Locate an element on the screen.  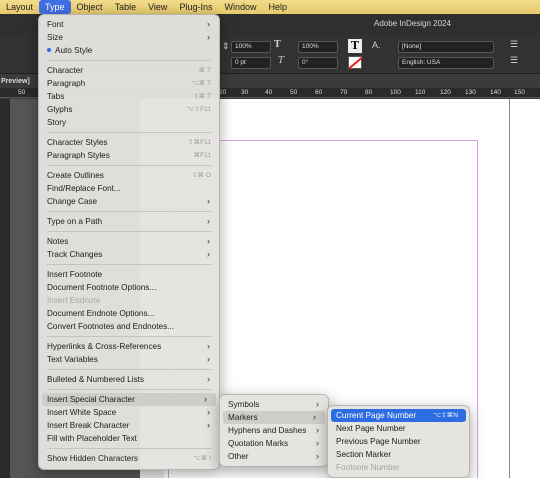
menu-item-paragraph-styles: Paragraph Styles ⌘F11 is located at coordinates (129, 155).